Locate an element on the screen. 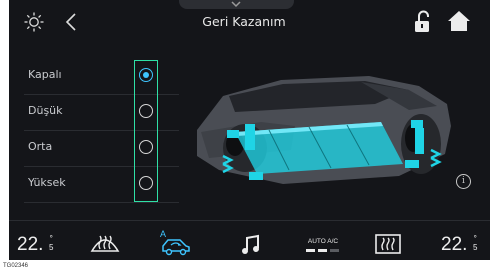 The height and width of the screenshot is (272, 497). temp-right: 22. is located at coordinates (454, 245).